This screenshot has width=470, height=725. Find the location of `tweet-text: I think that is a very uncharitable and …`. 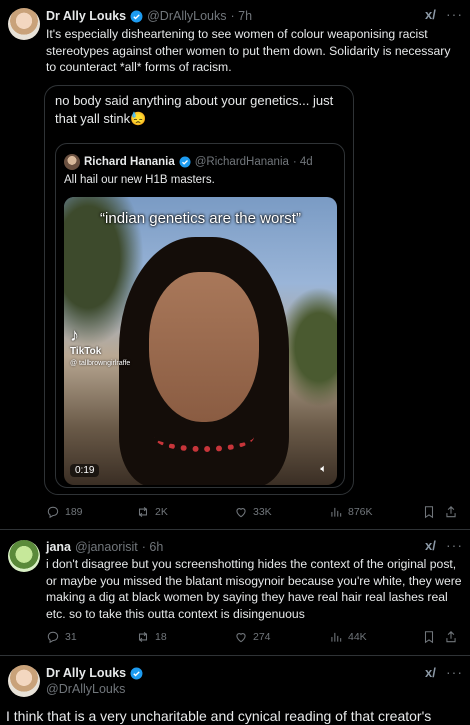

tweet-text: I think that is a very uncharitable and … is located at coordinates (219, 716).